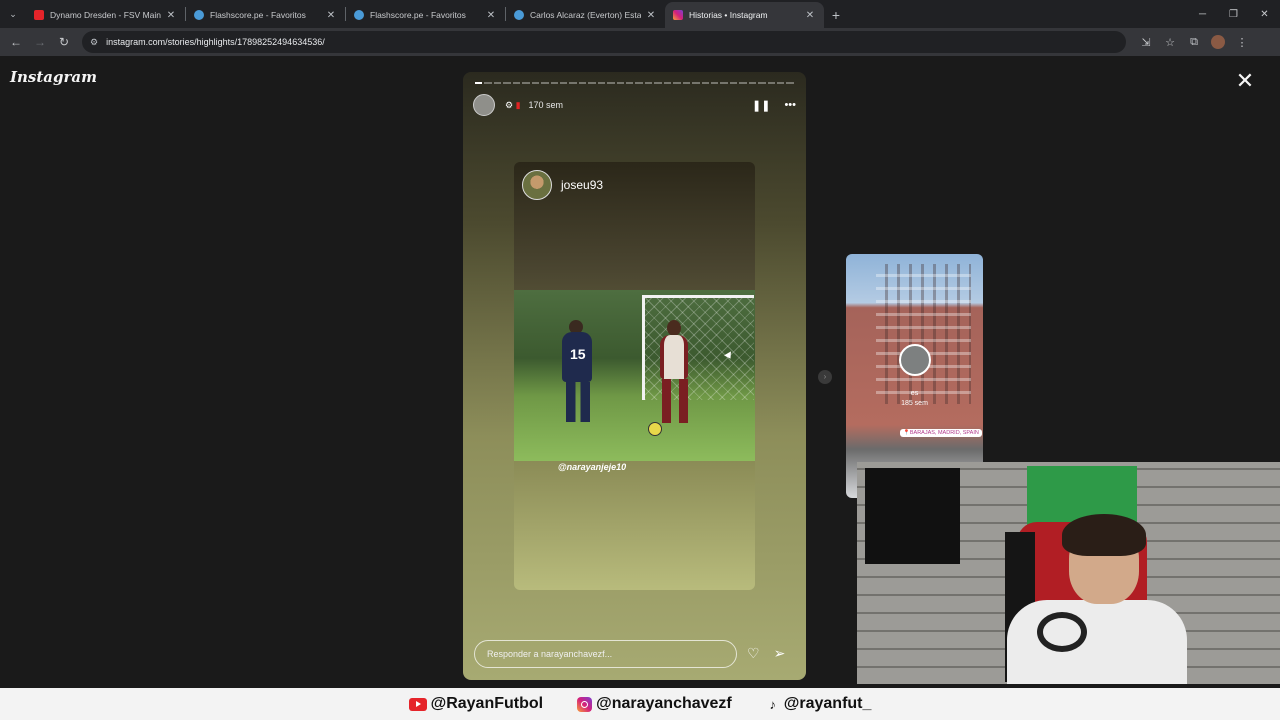 This screenshot has width=1280, height=720. Describe the element at coordinates (585, 704) in the screenshot. I see `instagram-icon` at that location.